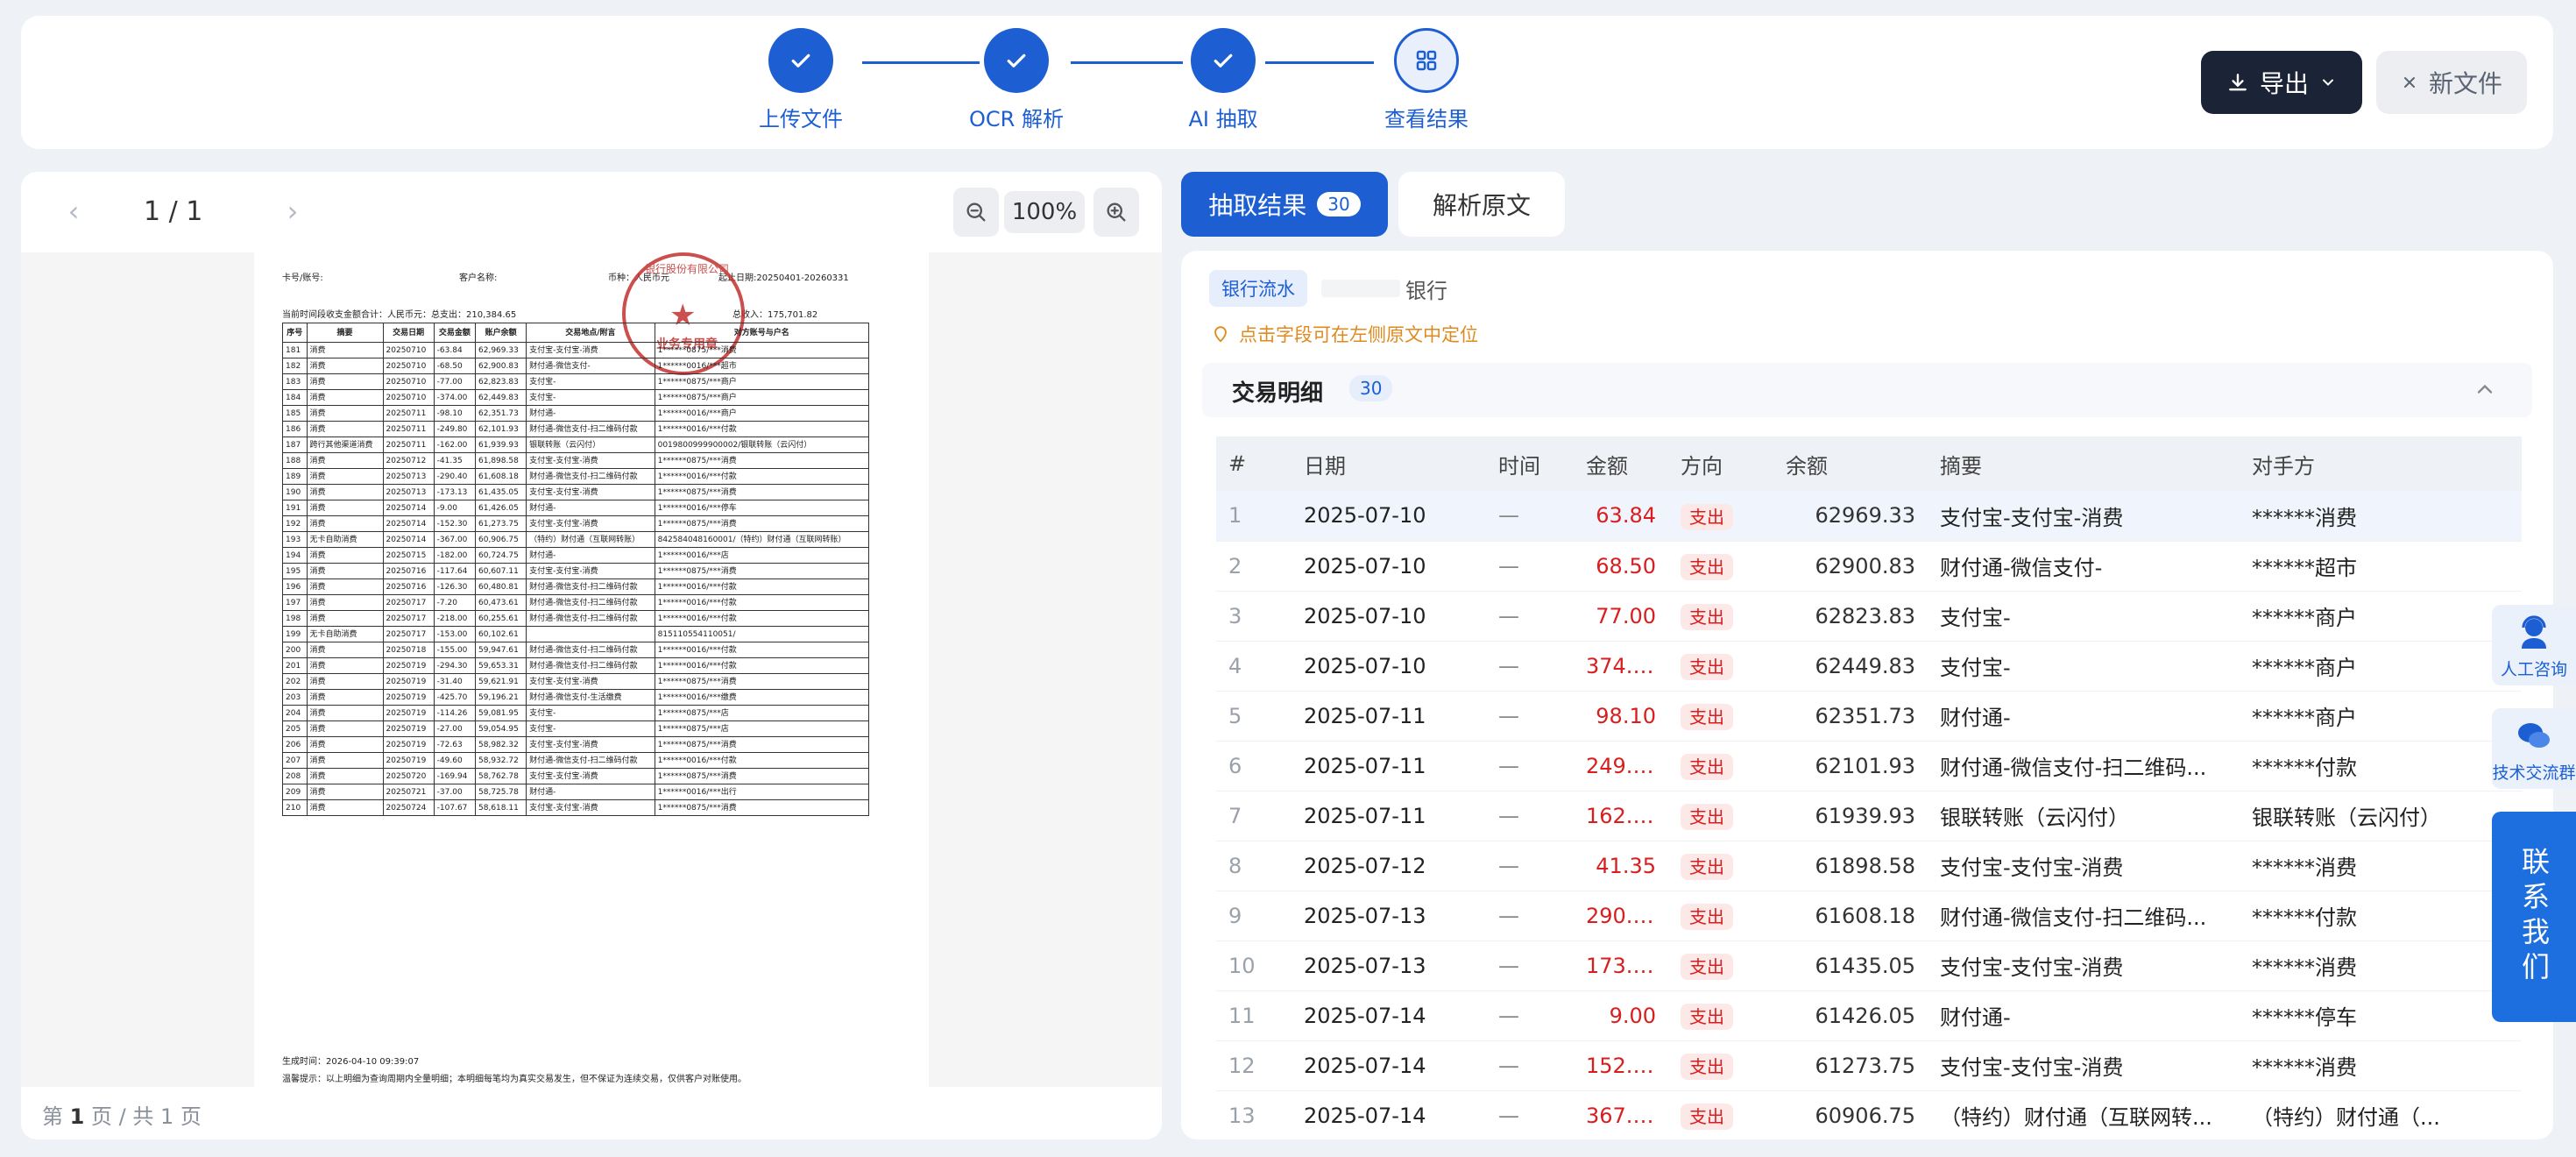  Describe the element at coordinates (73, 212) in the screenshot. I see `chevron-left-icon: ‹` at that location.